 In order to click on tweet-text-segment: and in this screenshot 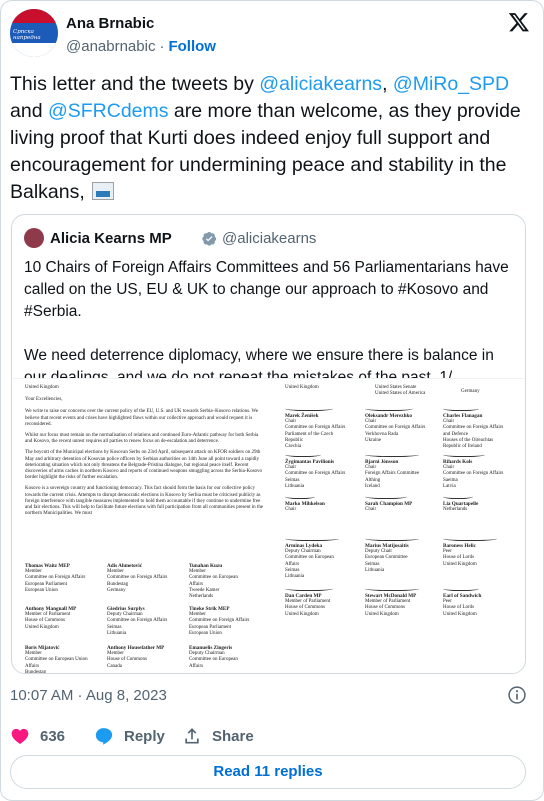, I will do `click(29, 111)`.